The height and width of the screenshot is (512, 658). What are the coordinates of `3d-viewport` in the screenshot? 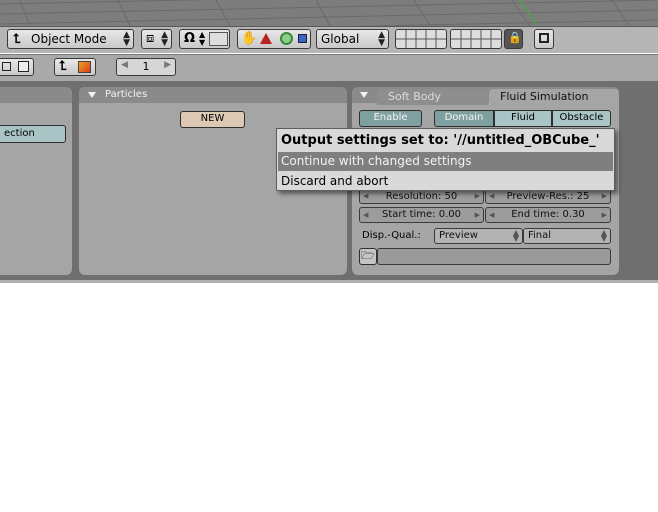 It's located at (329, 13).